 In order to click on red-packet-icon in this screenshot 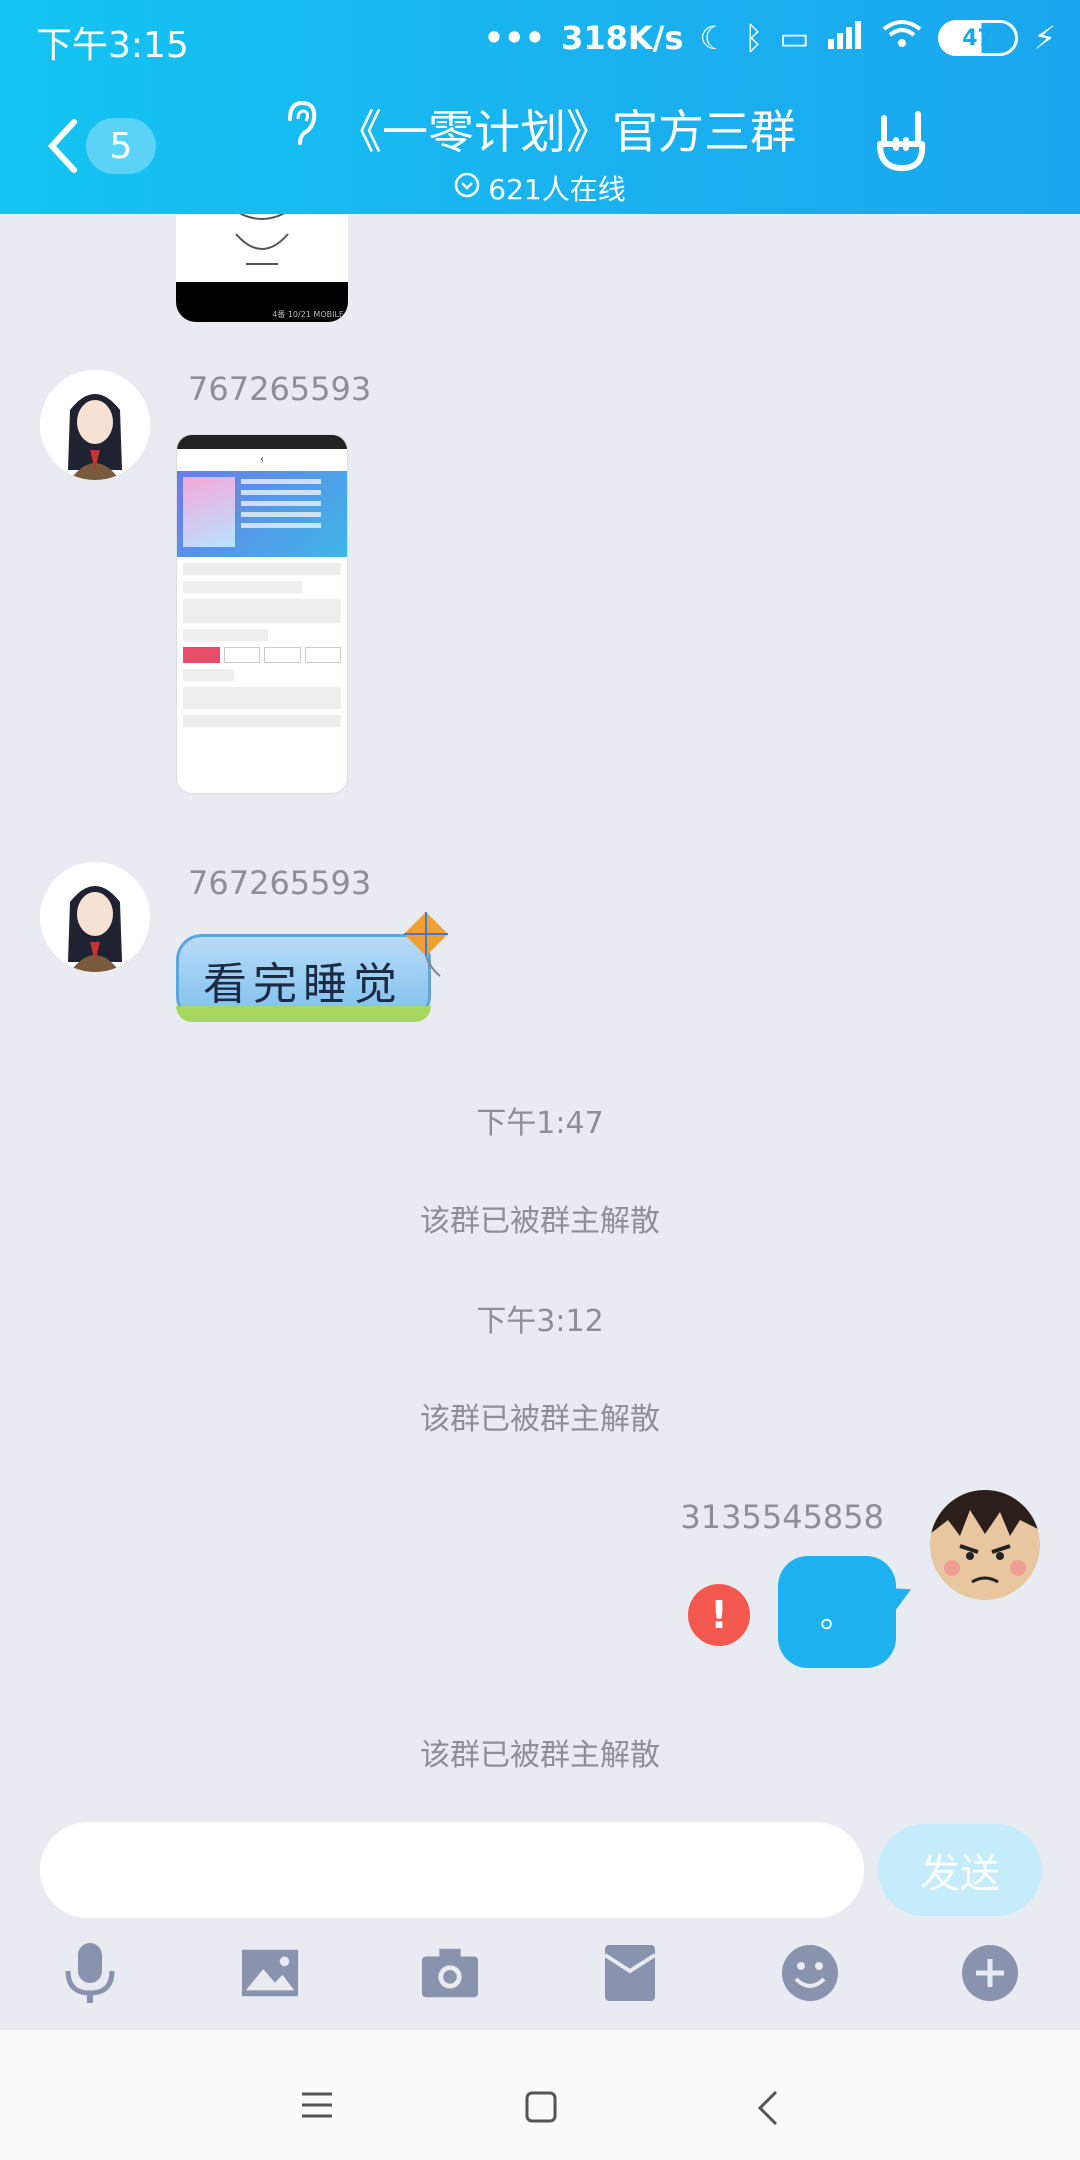, I will do `click(630, 1973)`.